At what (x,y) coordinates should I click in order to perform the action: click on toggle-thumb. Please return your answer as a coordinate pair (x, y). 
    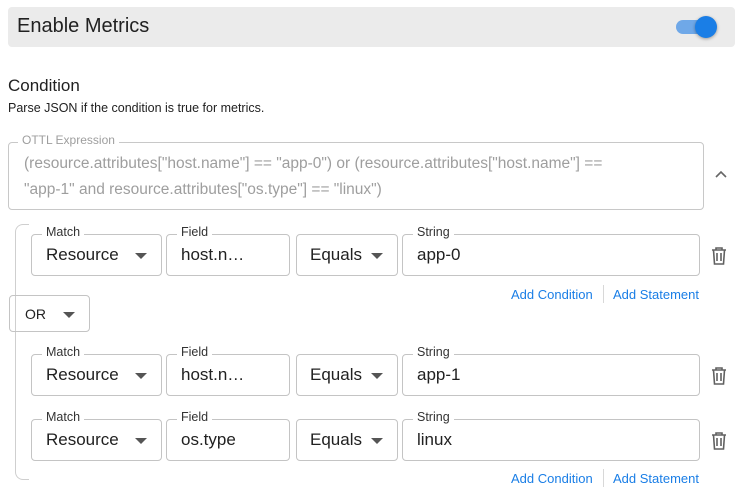
    Looking at the image, I should click on (706, 27).